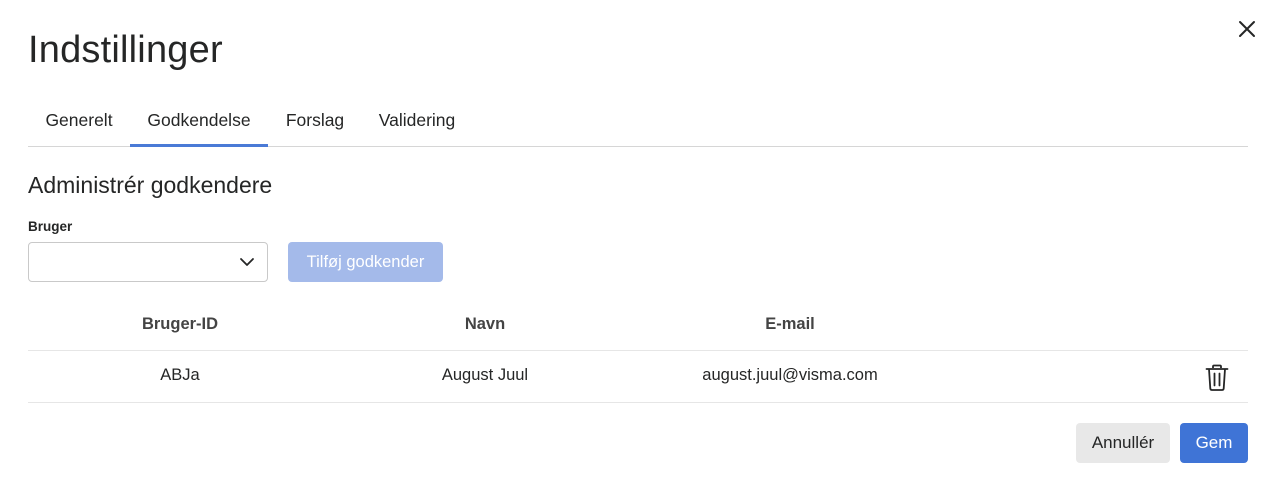  Describe the element at coordinates (247, 262) in the screenshot. I see `chevron-down-icon` at that location.